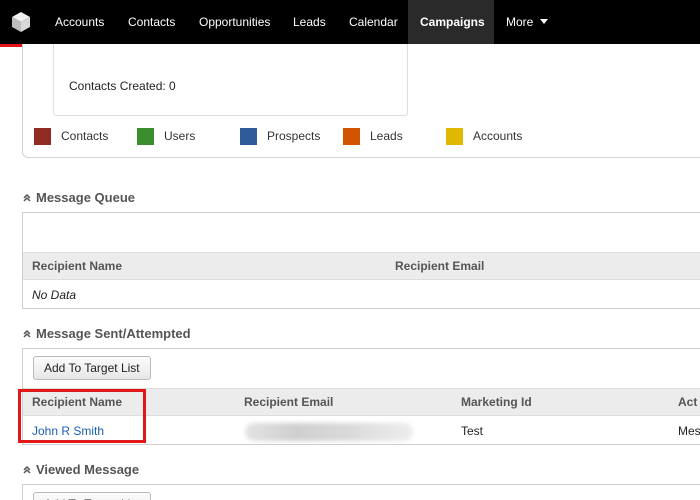 This screenshot has width=700, height=500. I want to click on action-cell: Mes, so click(689, 431).